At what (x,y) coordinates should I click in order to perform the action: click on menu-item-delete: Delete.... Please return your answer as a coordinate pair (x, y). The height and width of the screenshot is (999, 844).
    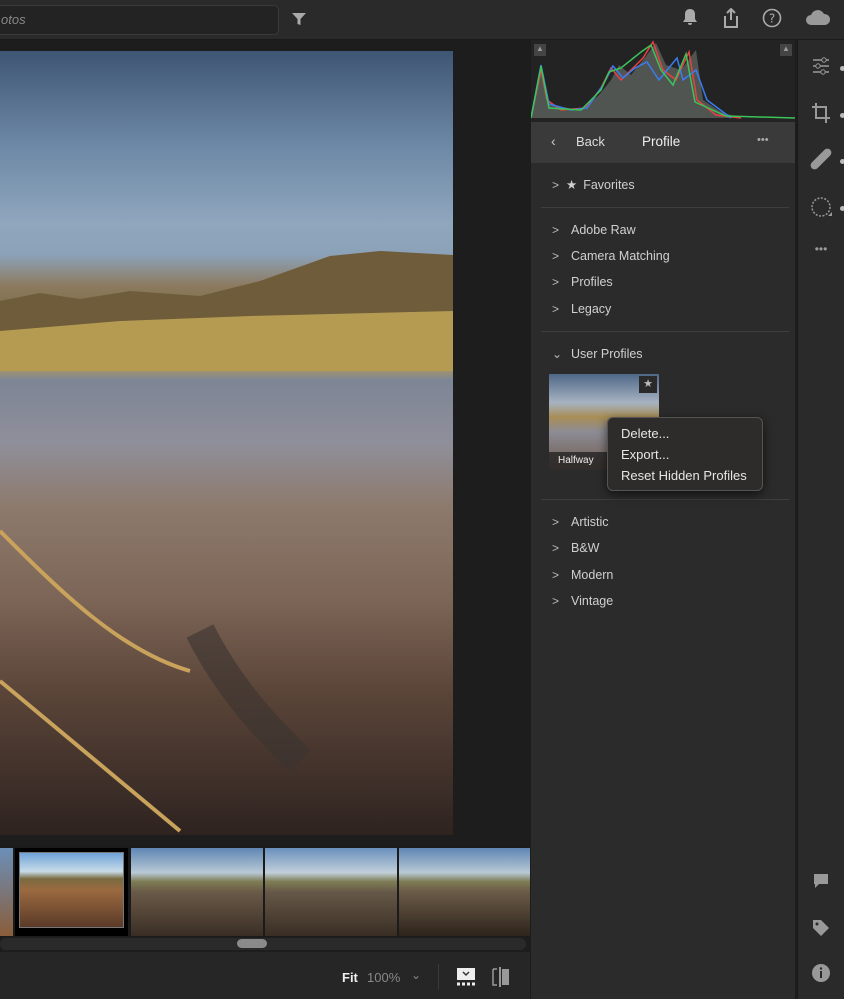
    Looking at the image, I should click on (685, 433).